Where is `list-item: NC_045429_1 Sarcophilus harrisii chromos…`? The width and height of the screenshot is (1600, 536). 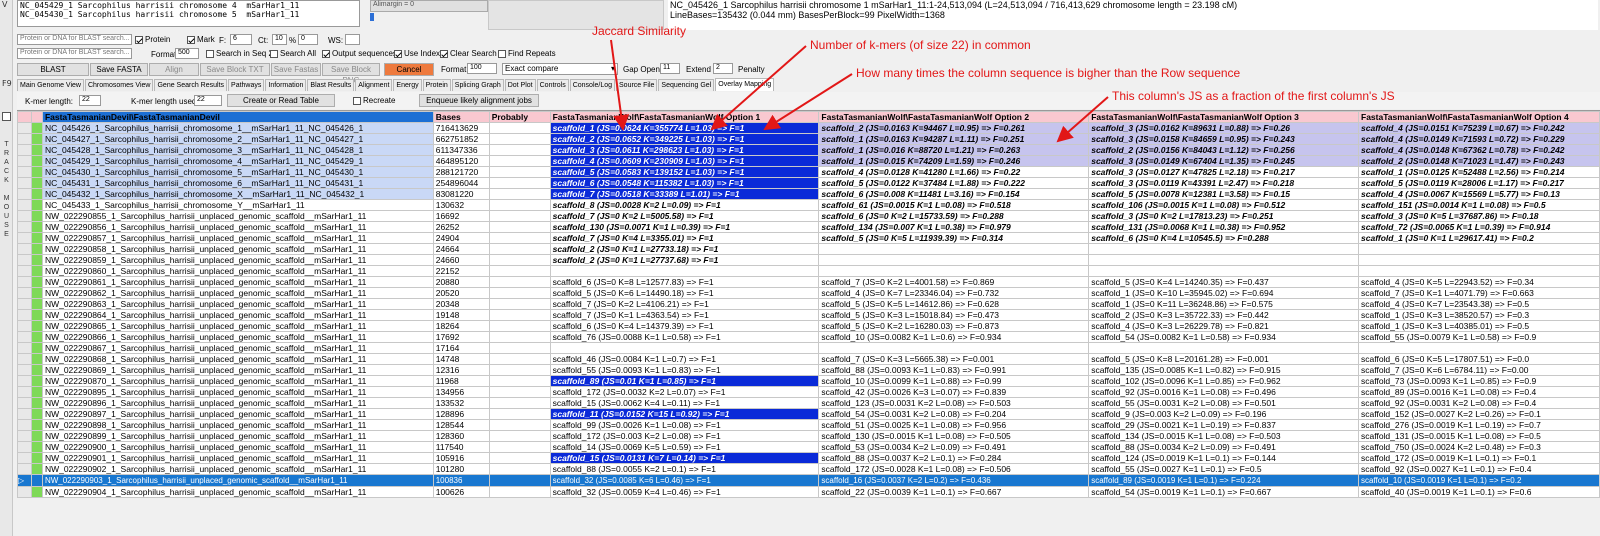 list-item: NC_045429_1 Sarcophilus harrisii chromos… is located at coordinates (188, 5).